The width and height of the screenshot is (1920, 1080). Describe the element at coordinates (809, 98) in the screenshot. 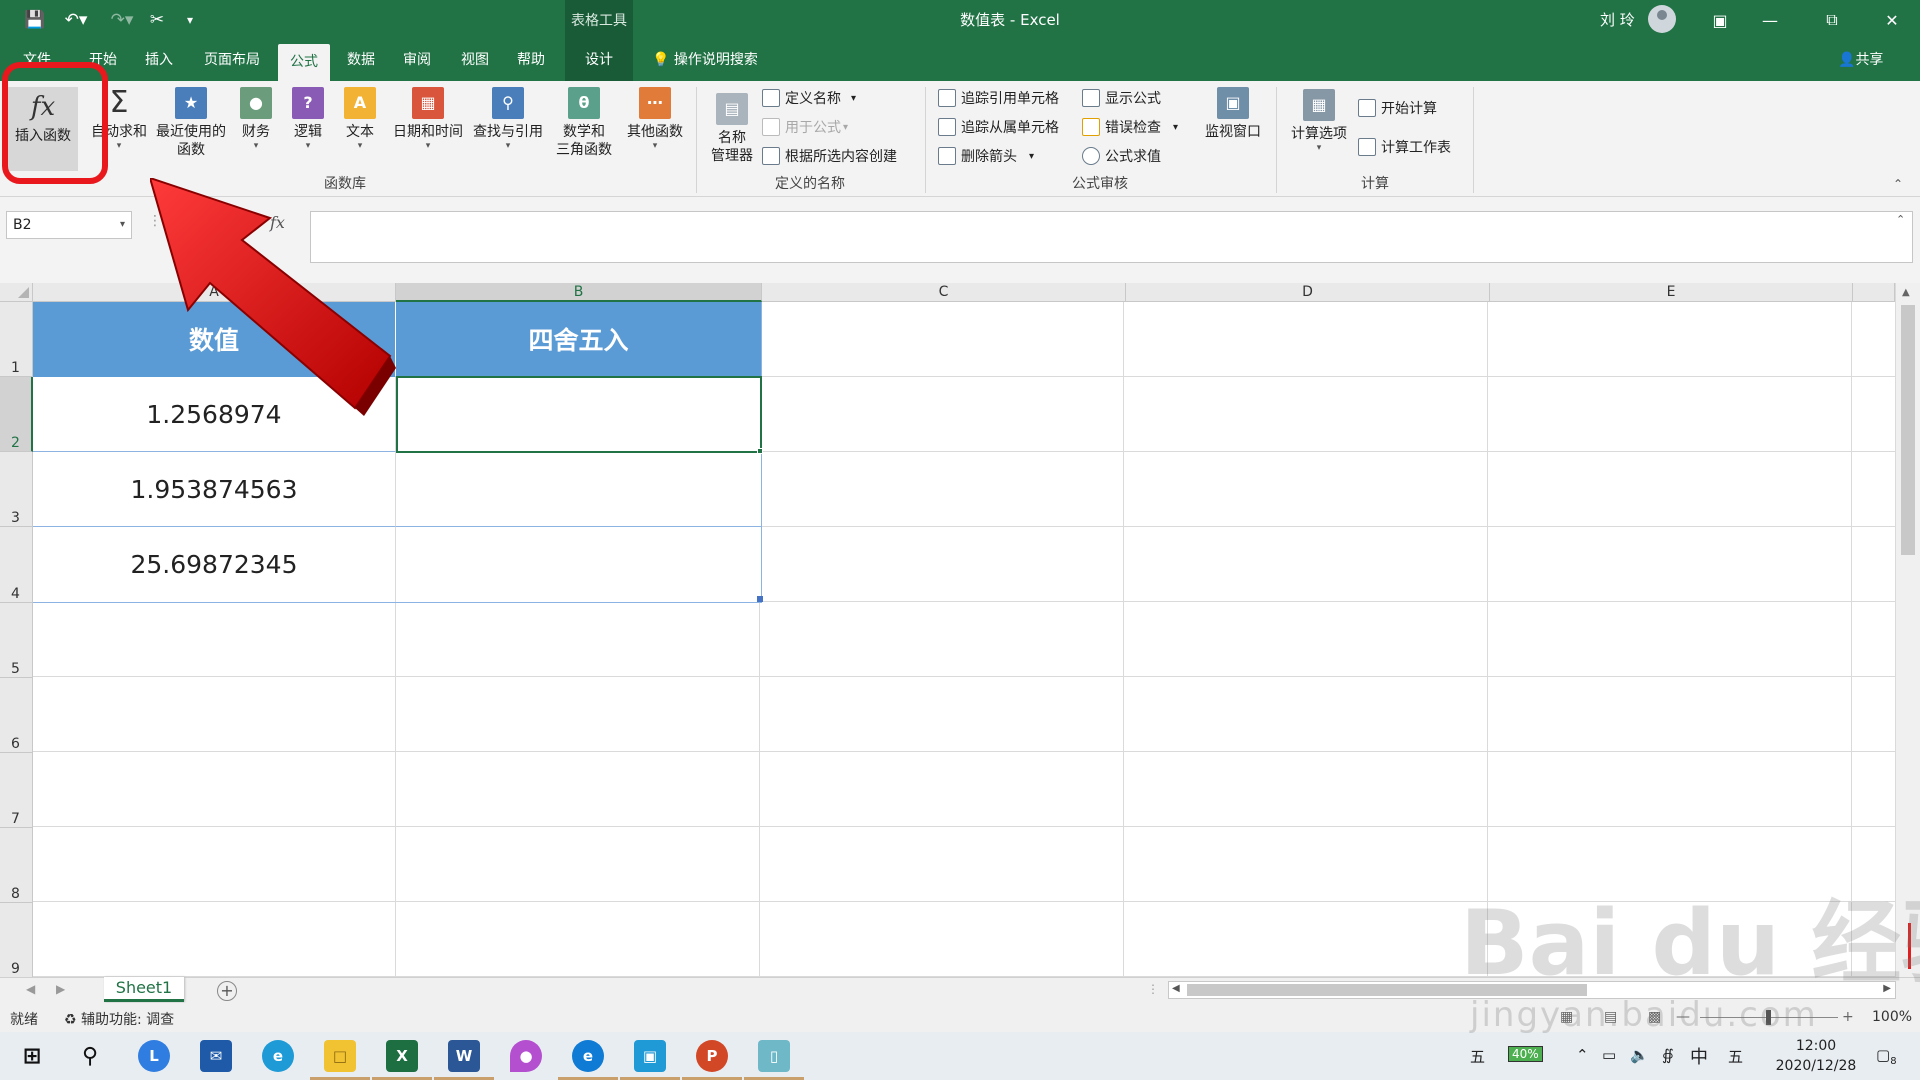

I see `define-name-button: 定义名称 ▾` at that location.